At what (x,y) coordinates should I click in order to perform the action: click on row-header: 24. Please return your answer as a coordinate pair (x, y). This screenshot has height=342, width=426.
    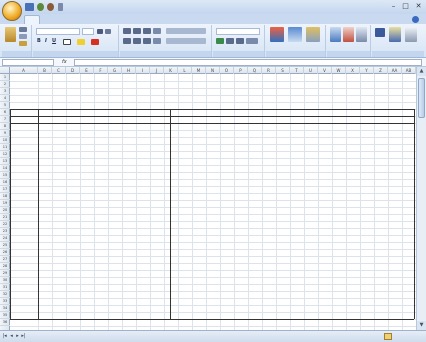
    Looking at the image, I should click on (5, 238).